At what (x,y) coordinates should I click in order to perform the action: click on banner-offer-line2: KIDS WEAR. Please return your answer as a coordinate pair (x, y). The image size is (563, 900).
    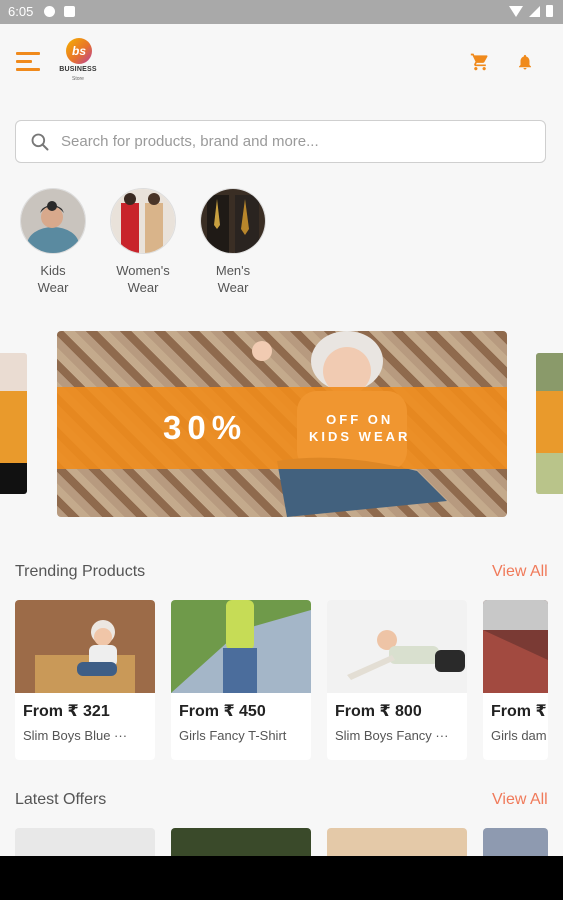
    Looking at the image, I should click on (360, 436).